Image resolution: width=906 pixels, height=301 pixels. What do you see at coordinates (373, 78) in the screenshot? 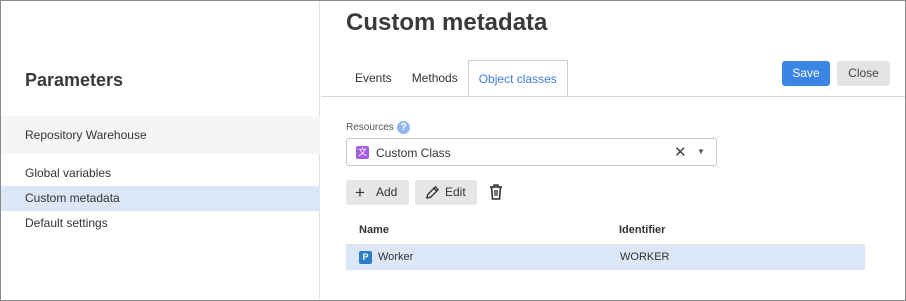
I see `tab-events: Events` at bounding box center [373, 78].